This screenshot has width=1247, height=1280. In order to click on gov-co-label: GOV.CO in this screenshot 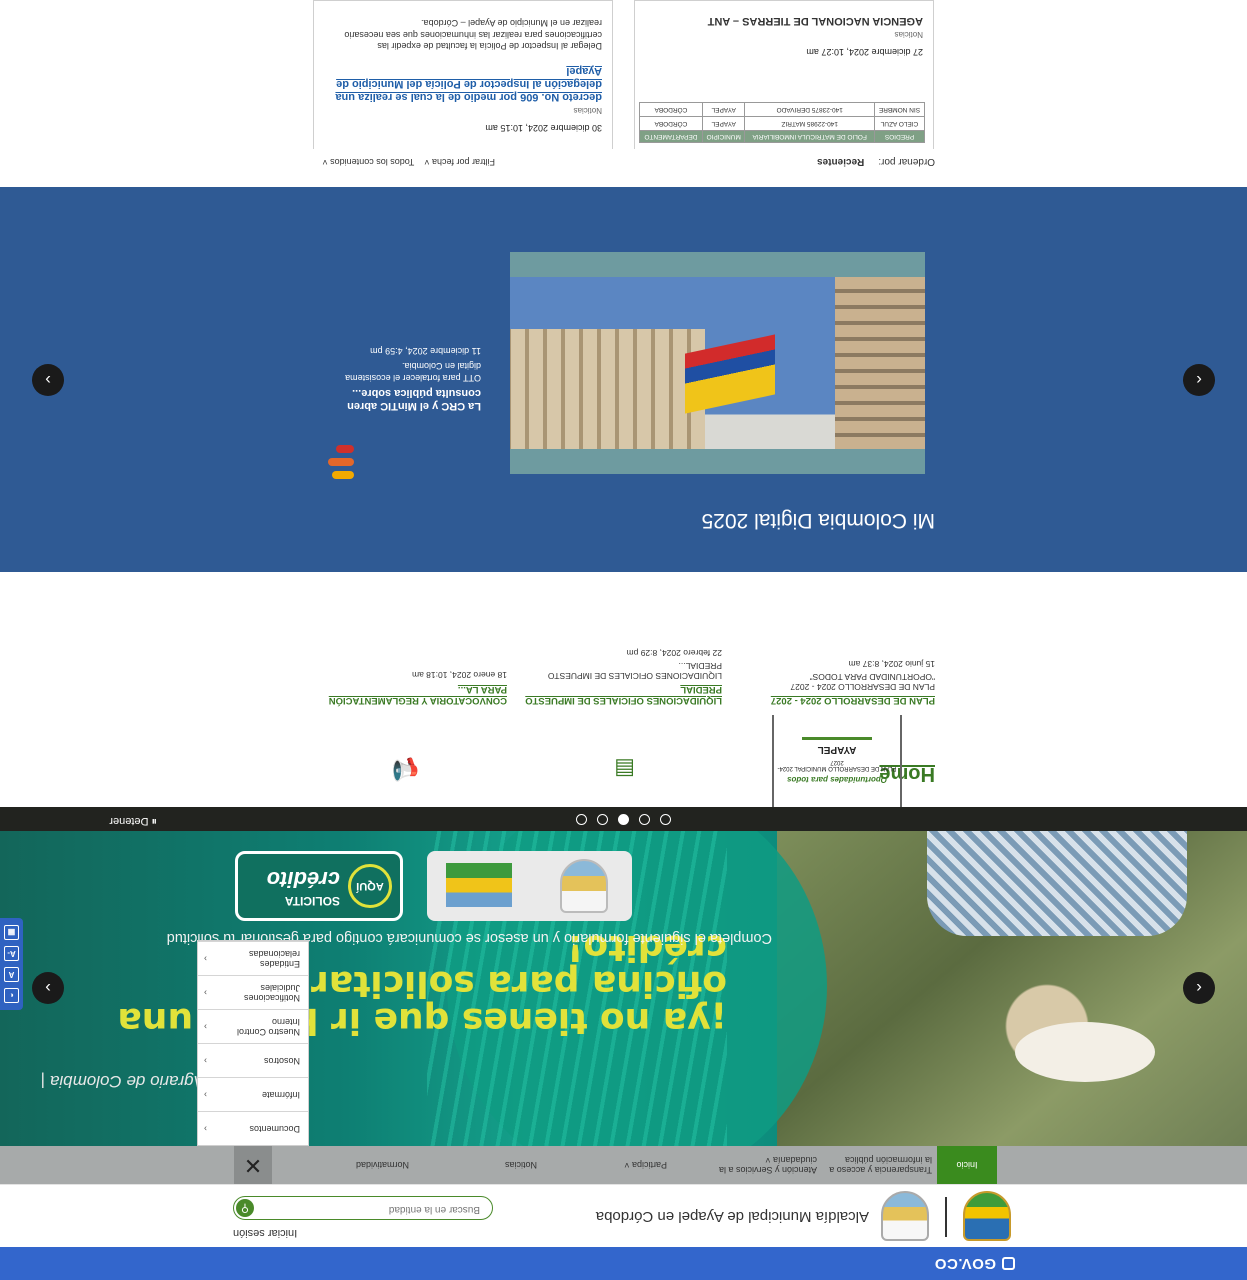, I will do `click(965, 1263)`.